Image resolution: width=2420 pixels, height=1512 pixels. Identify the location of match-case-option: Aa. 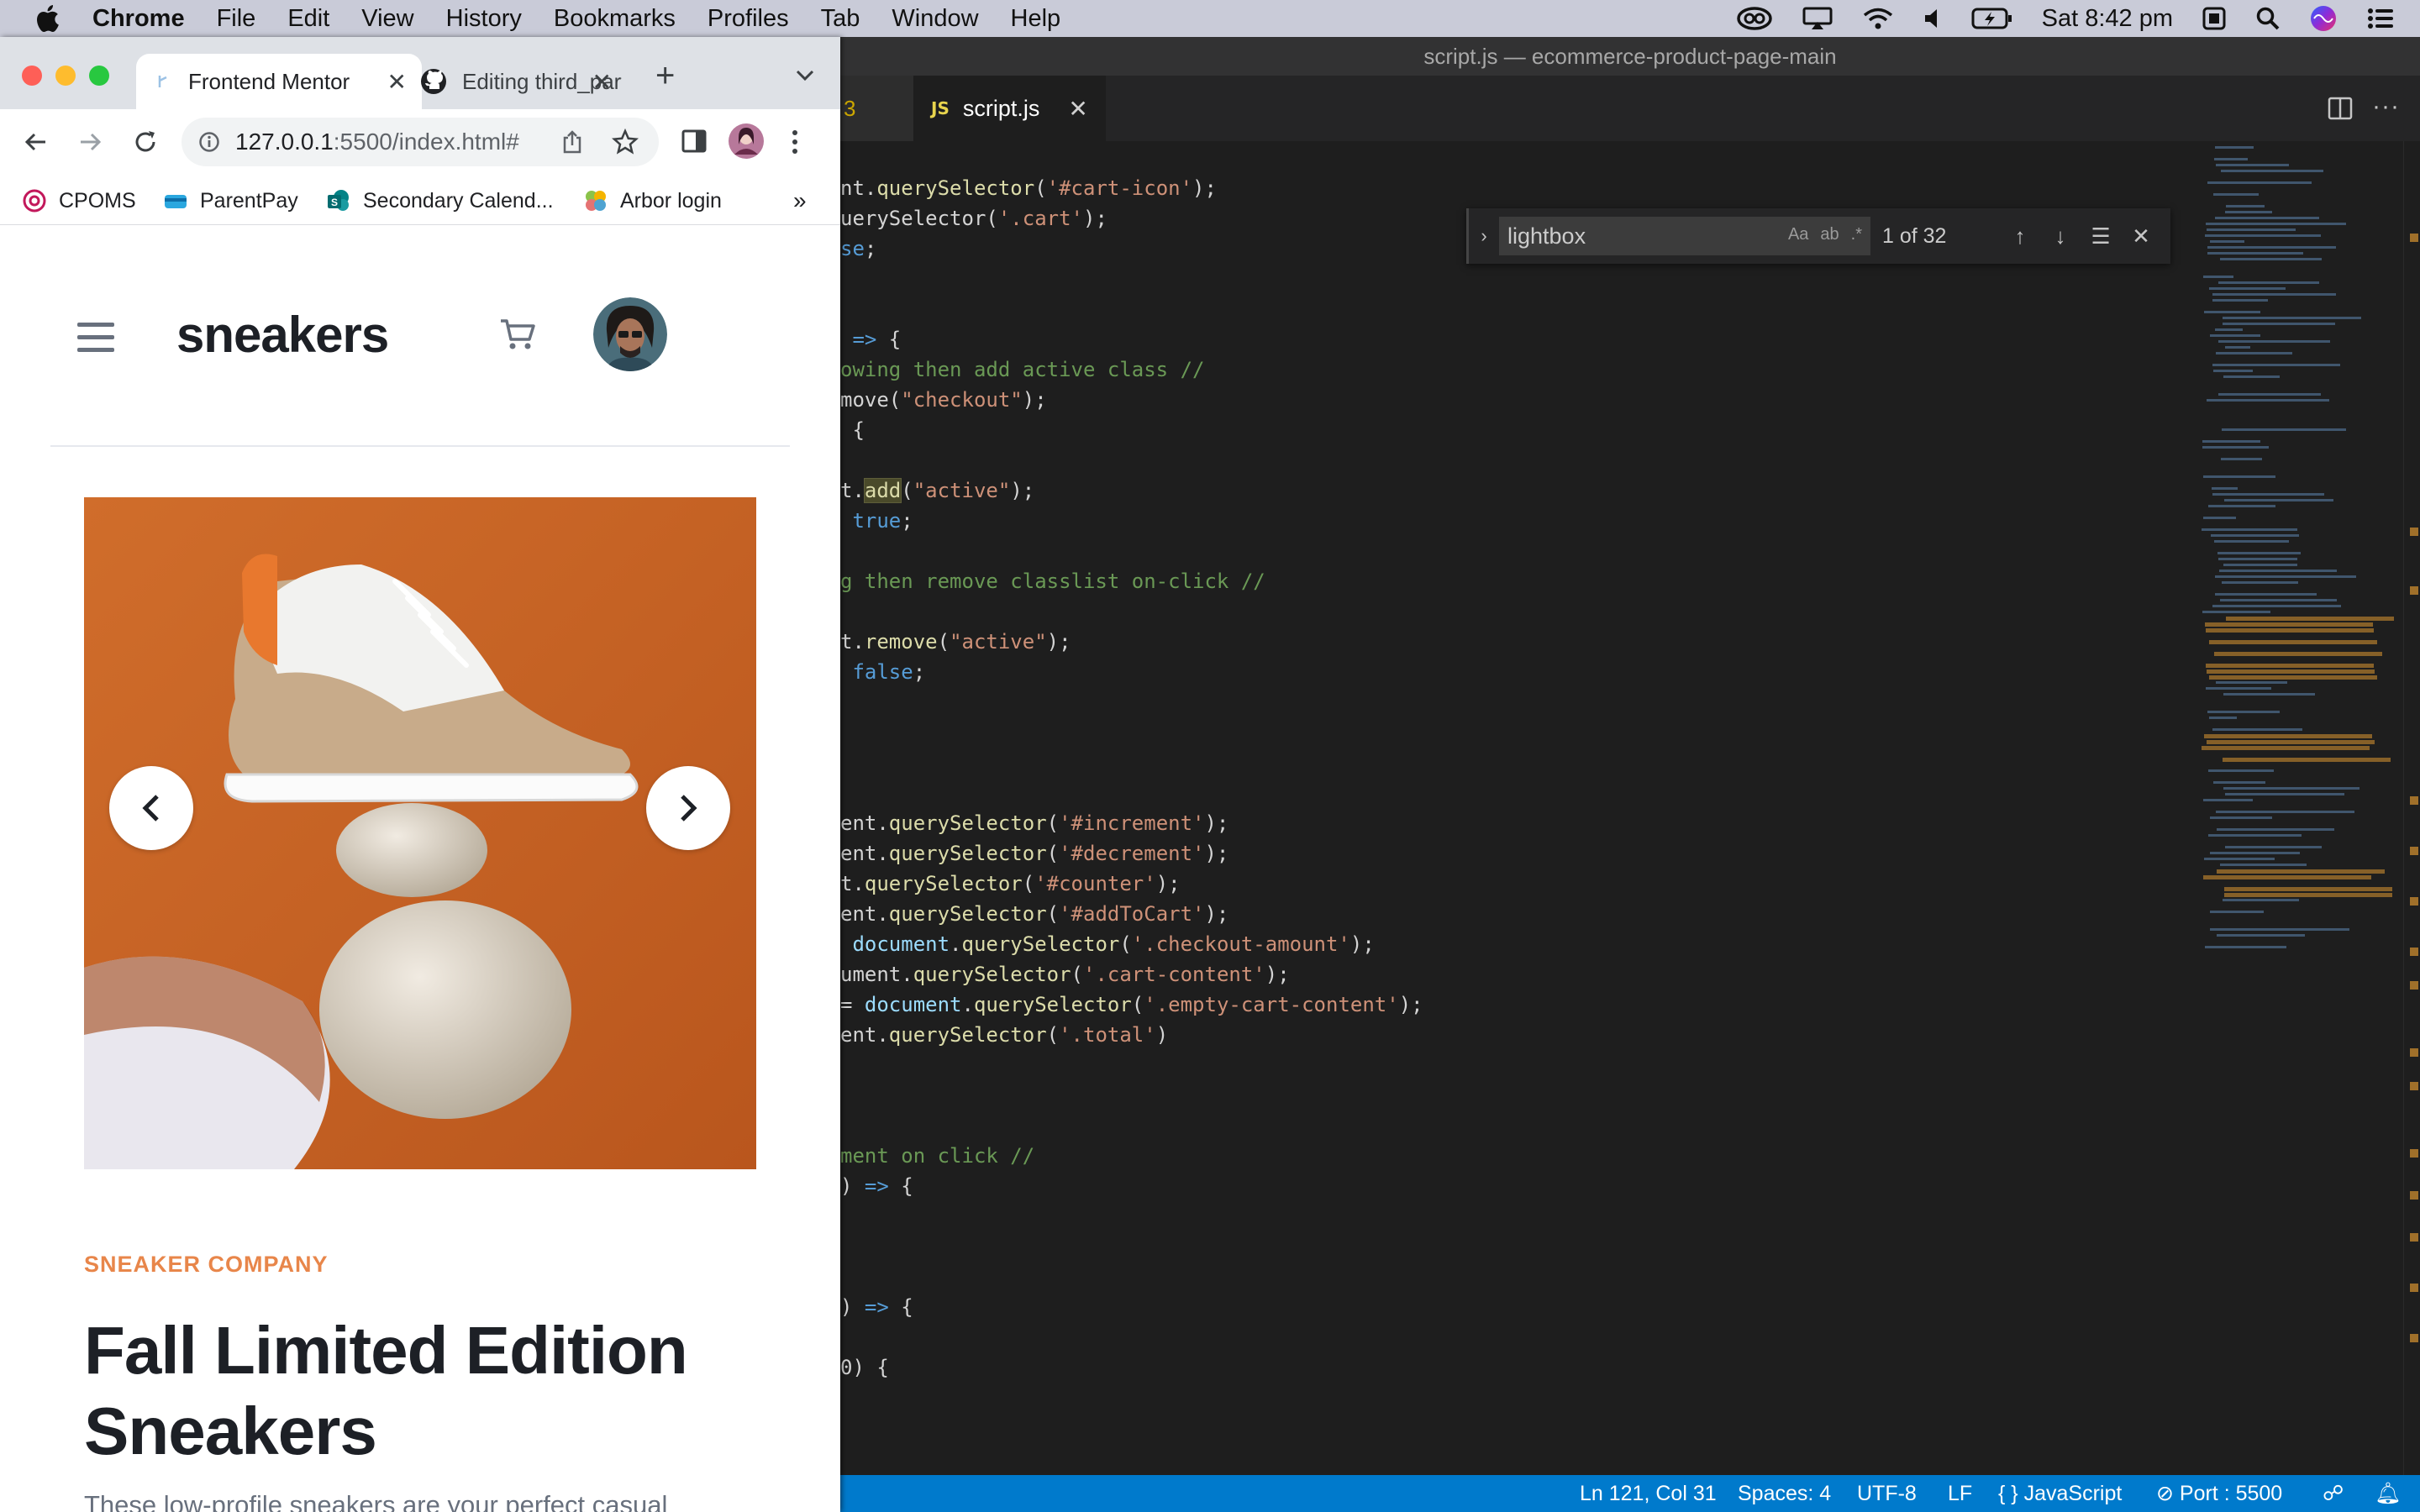
(1798, 234).